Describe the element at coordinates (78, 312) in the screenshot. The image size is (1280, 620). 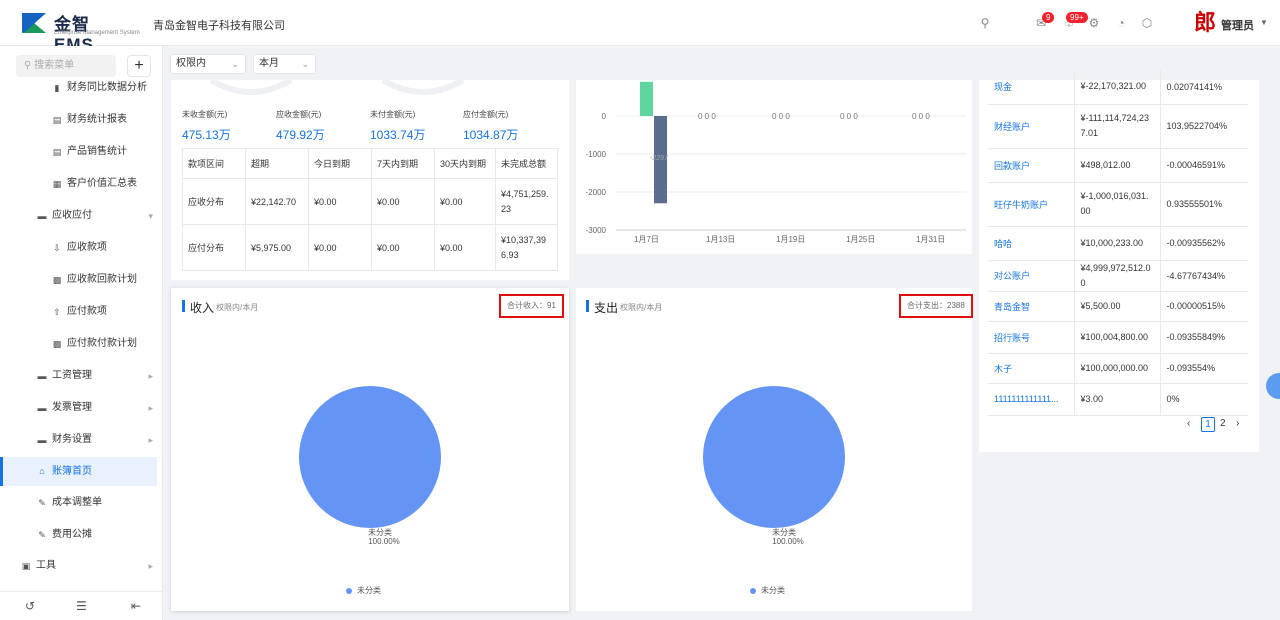
I see `sidebar-item-payables: ⇧ 应付款项` at that location.